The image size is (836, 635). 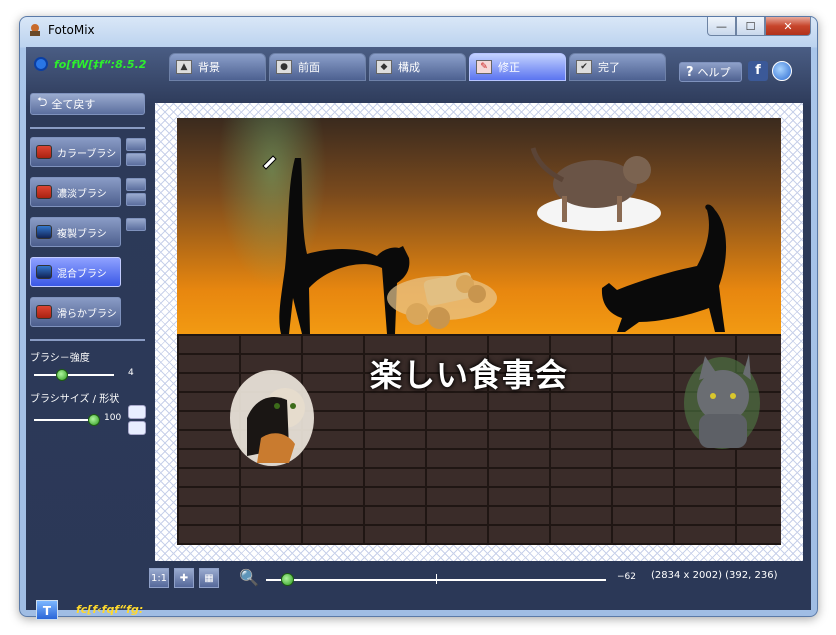 I want to click on brush-row-color: カラーブラシ, so click(x=89, y=156).